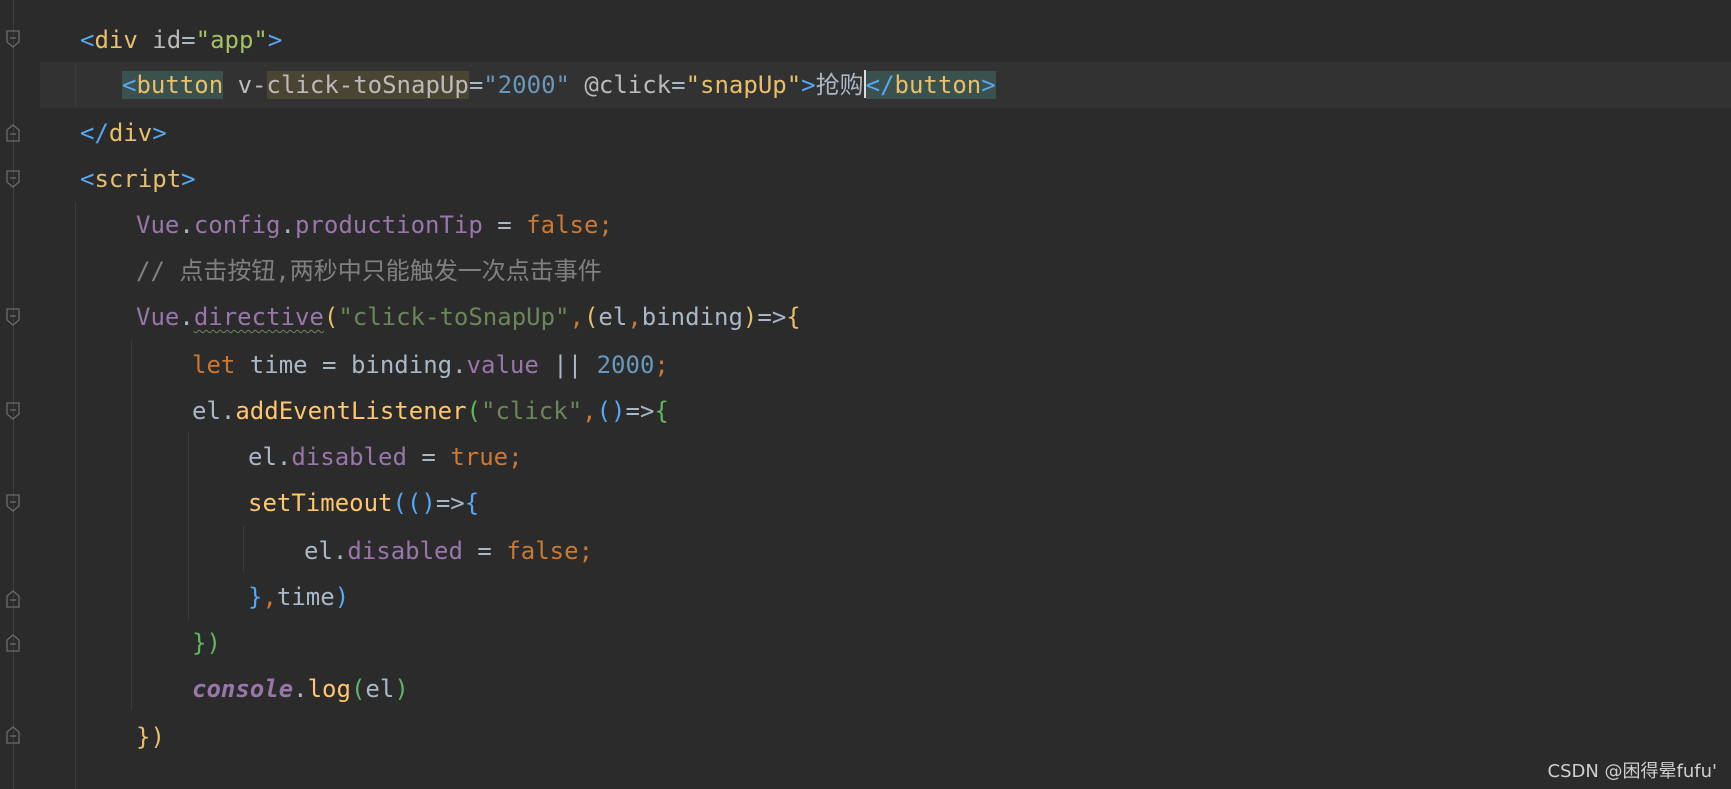 The image size is (1731, 789). I want to click on code-token: time, so click(305, 597).